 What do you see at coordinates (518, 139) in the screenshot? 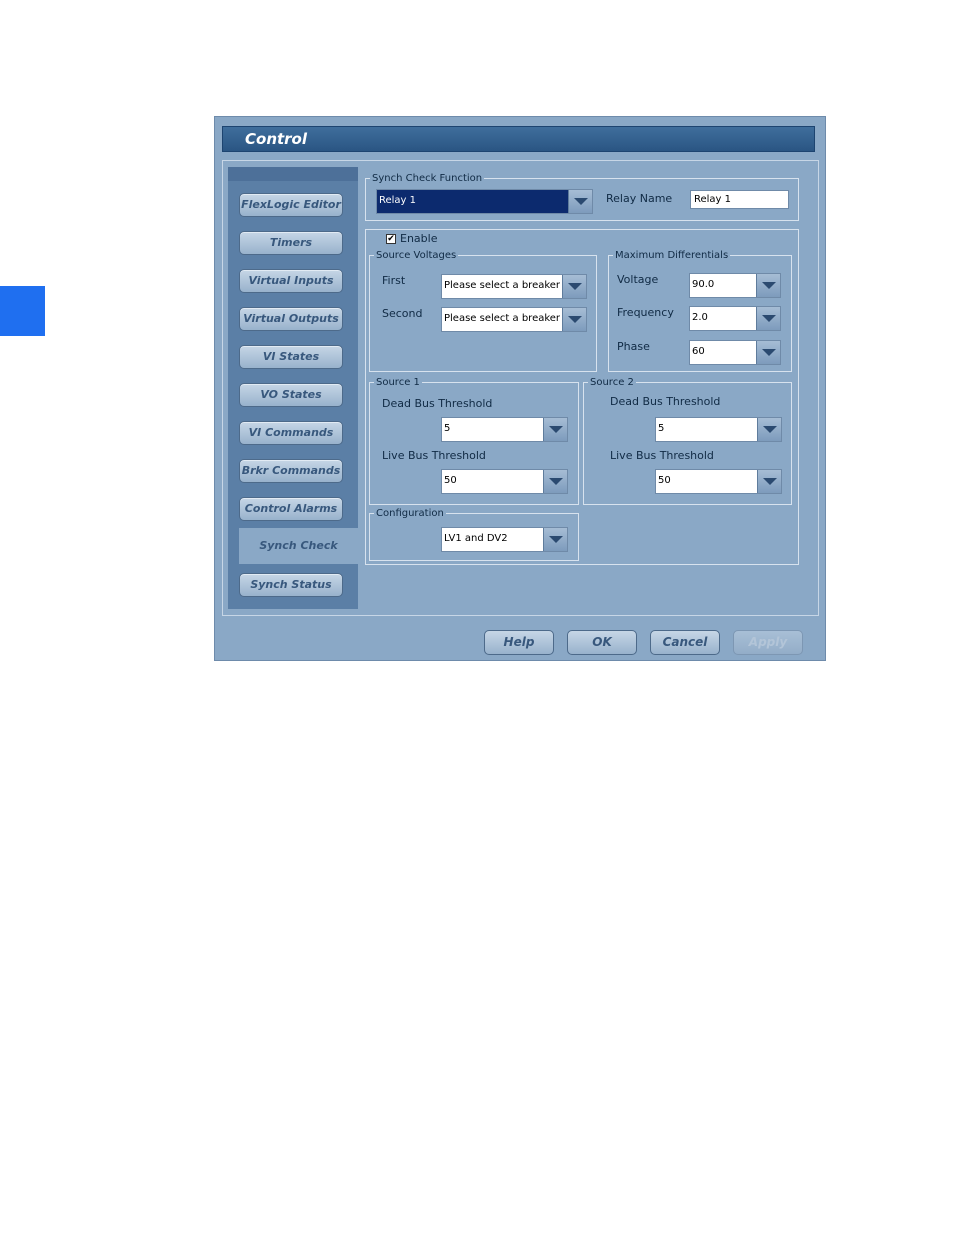
I see `title-bar: Control` at bounding box center [518, 139].